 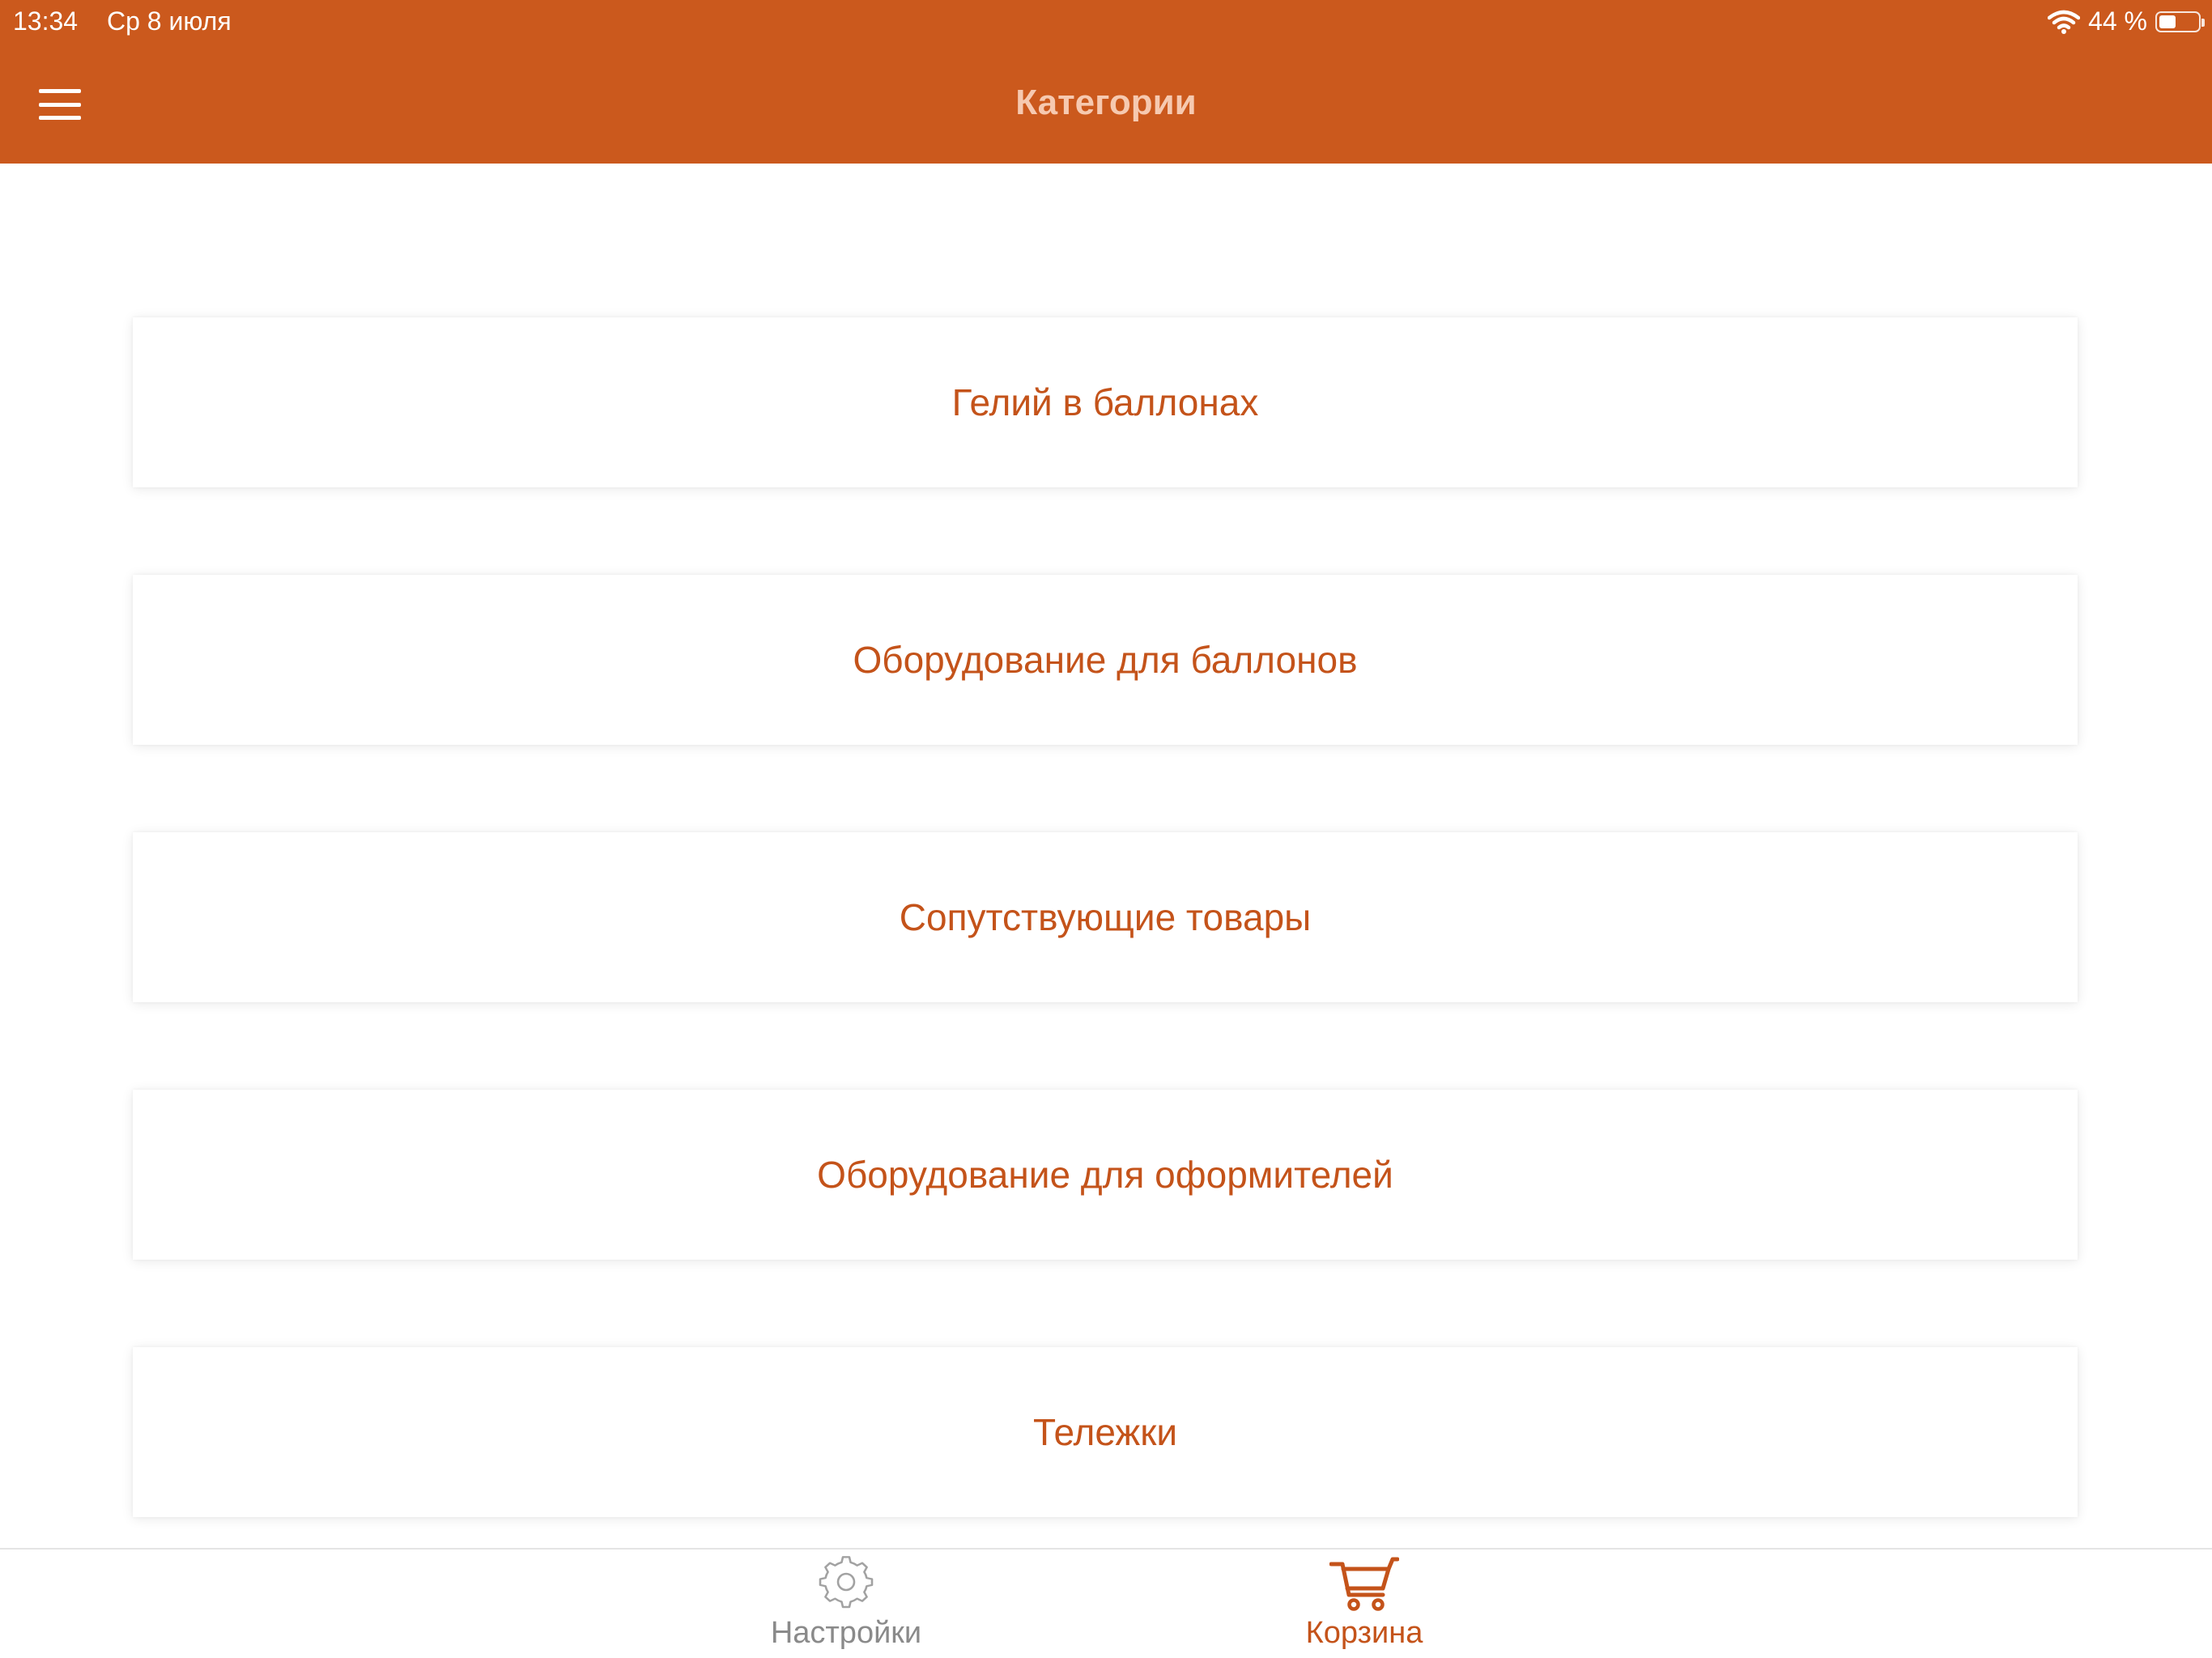 What do you see at coordinates (846, 1584) in the screenshot?
I see `gear-icon` at bounding box center [846, 1584].